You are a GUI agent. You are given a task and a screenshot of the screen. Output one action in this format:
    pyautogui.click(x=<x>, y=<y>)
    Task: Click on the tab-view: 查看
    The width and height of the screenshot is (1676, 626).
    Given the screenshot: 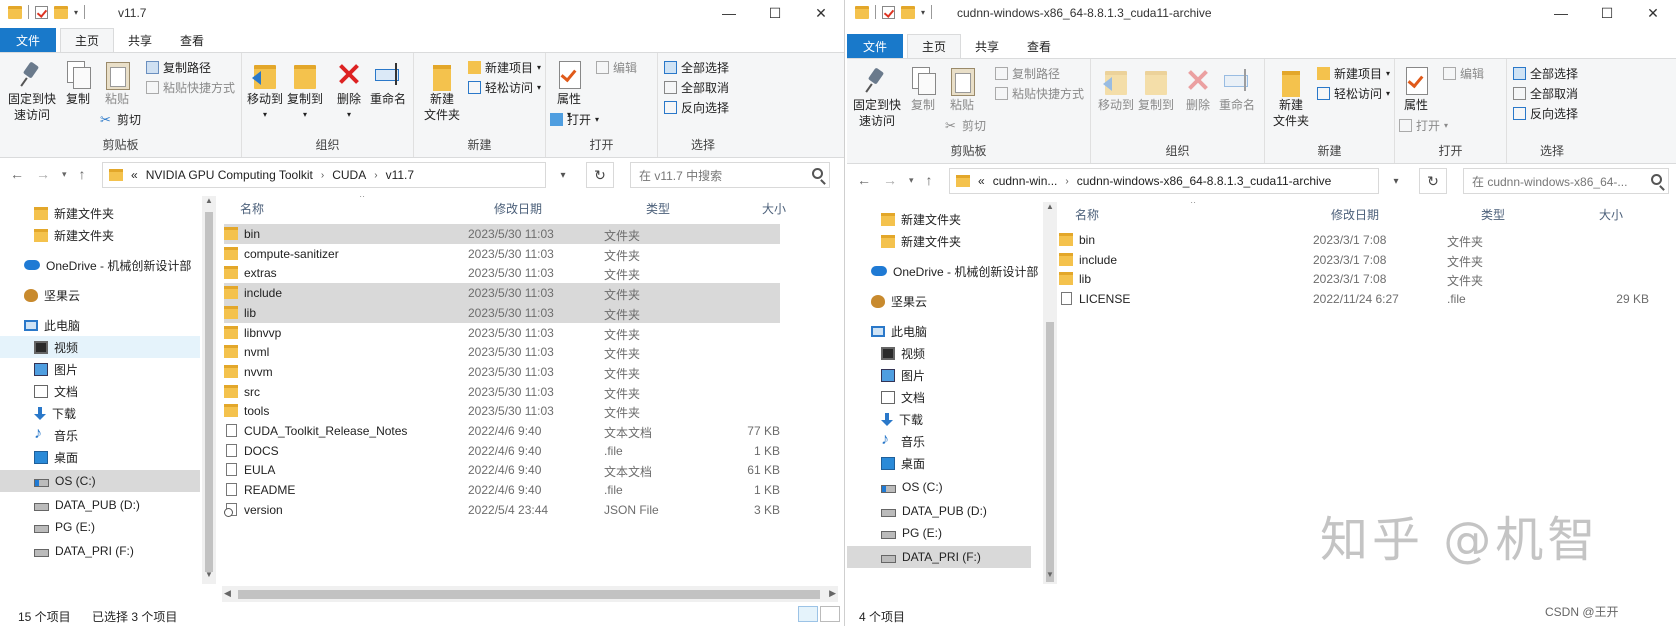 What is the action you would take?
    pyautogui.click(x=192, y=40)
    